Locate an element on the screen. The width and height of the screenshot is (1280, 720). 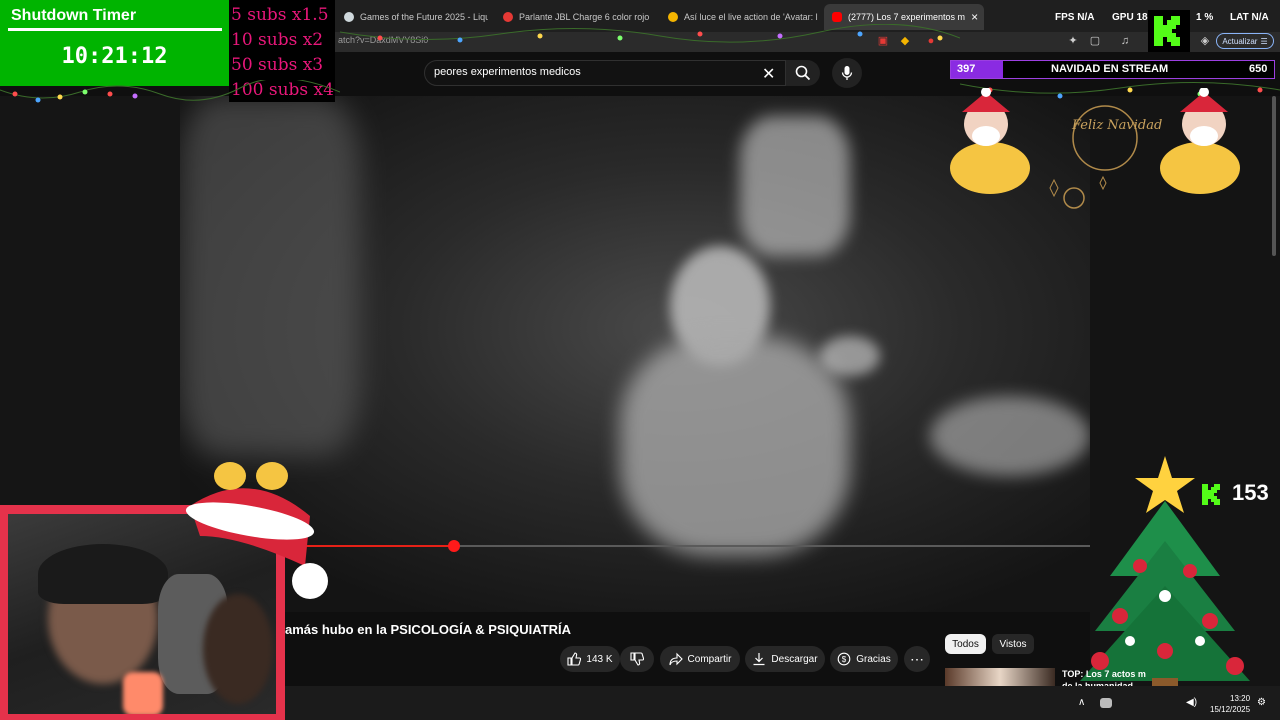
gpu-stat: GPU 18 is located at coordinates (1130, 17).